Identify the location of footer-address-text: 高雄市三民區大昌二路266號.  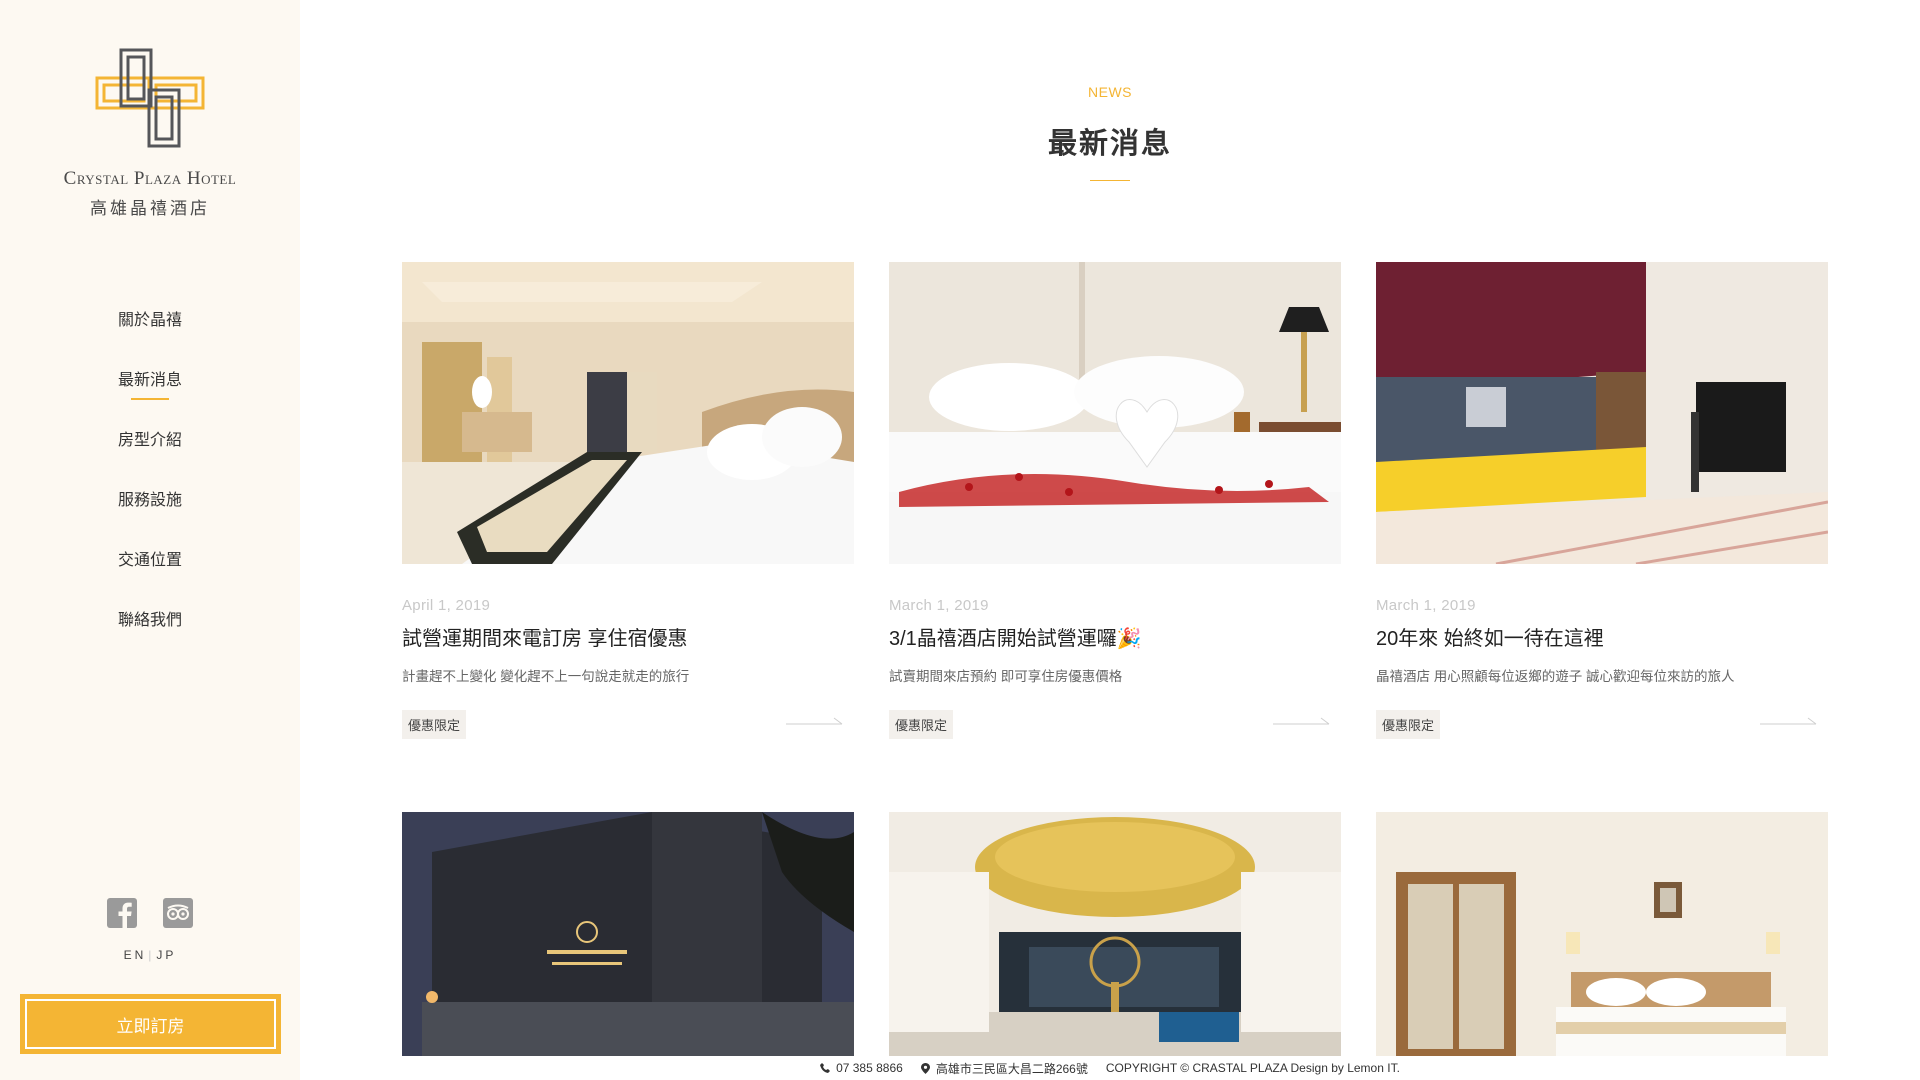
(1011, 1068).